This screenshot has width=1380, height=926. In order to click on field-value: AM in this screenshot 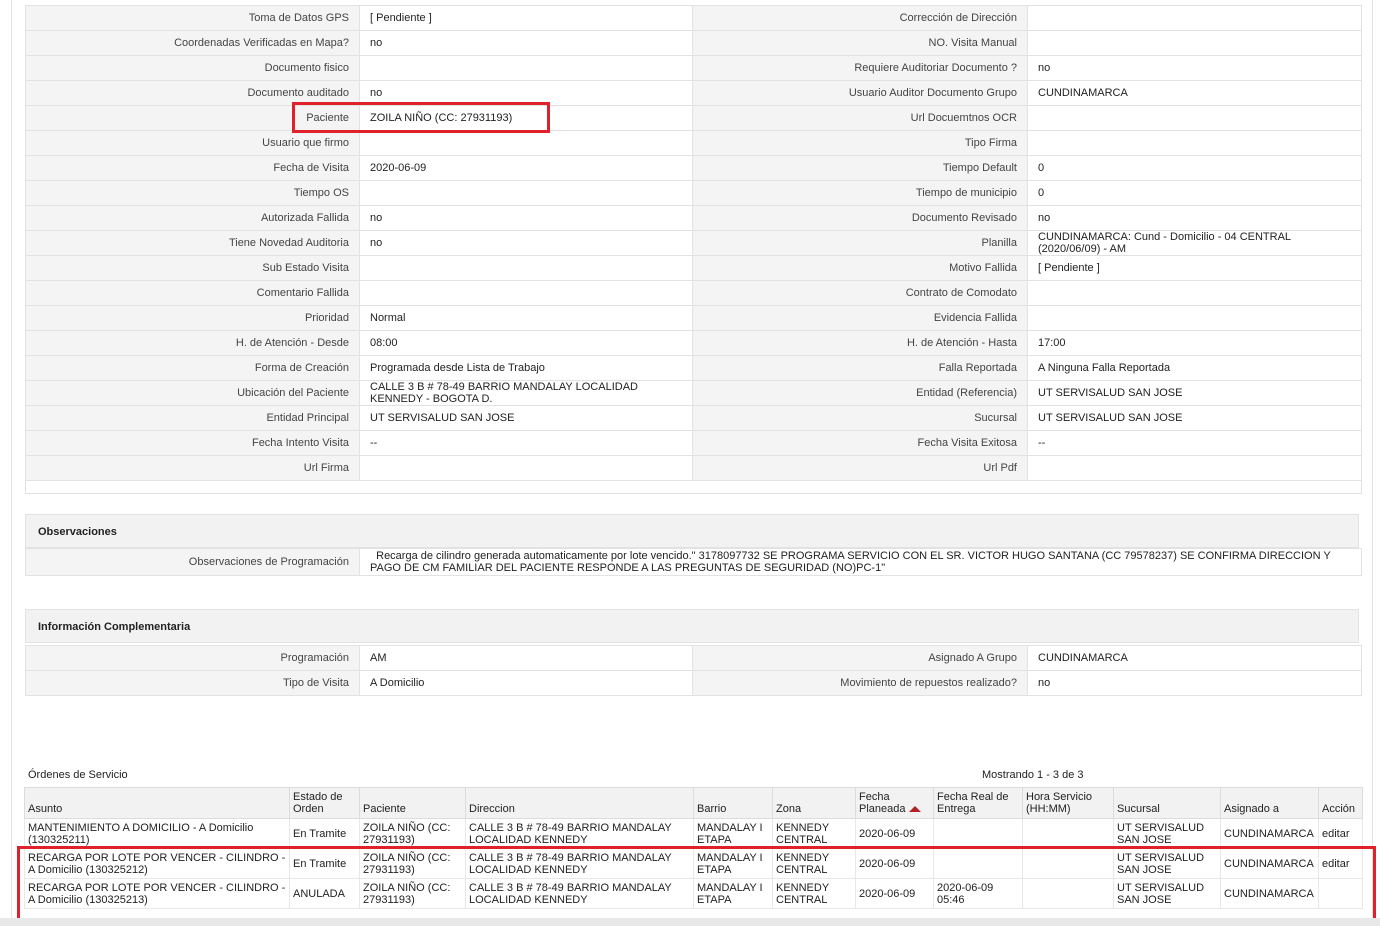, I will do `click(526, 658)`.